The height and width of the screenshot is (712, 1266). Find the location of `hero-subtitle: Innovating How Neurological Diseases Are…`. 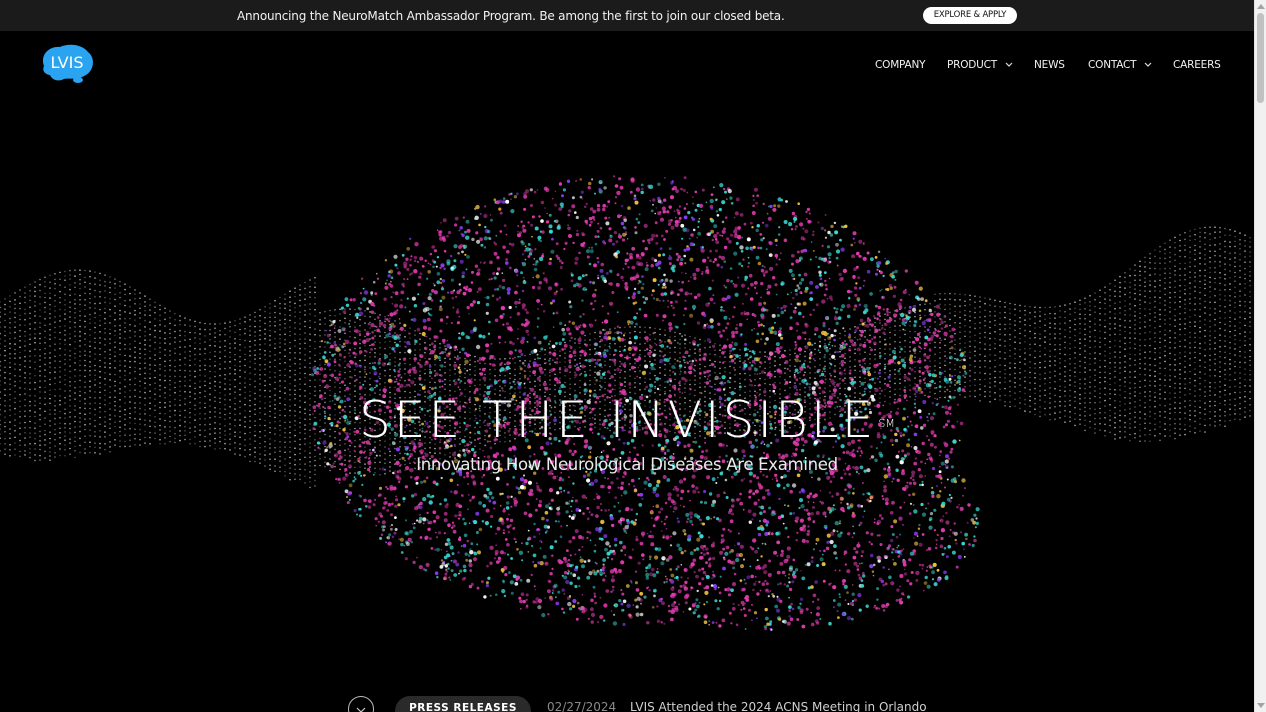

hero-subtitle: Innovating How Neurological Diseases Are… is located at coordinates (627, 464).